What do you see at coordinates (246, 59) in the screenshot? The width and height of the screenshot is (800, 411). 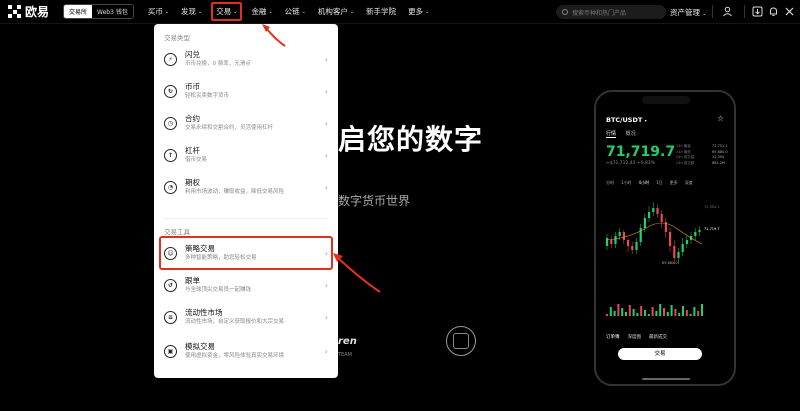 I see `menu-item: ⚡ 闪兑 币币兑换，0 费率，无滑点 ›` at bounding box center [246, 59].